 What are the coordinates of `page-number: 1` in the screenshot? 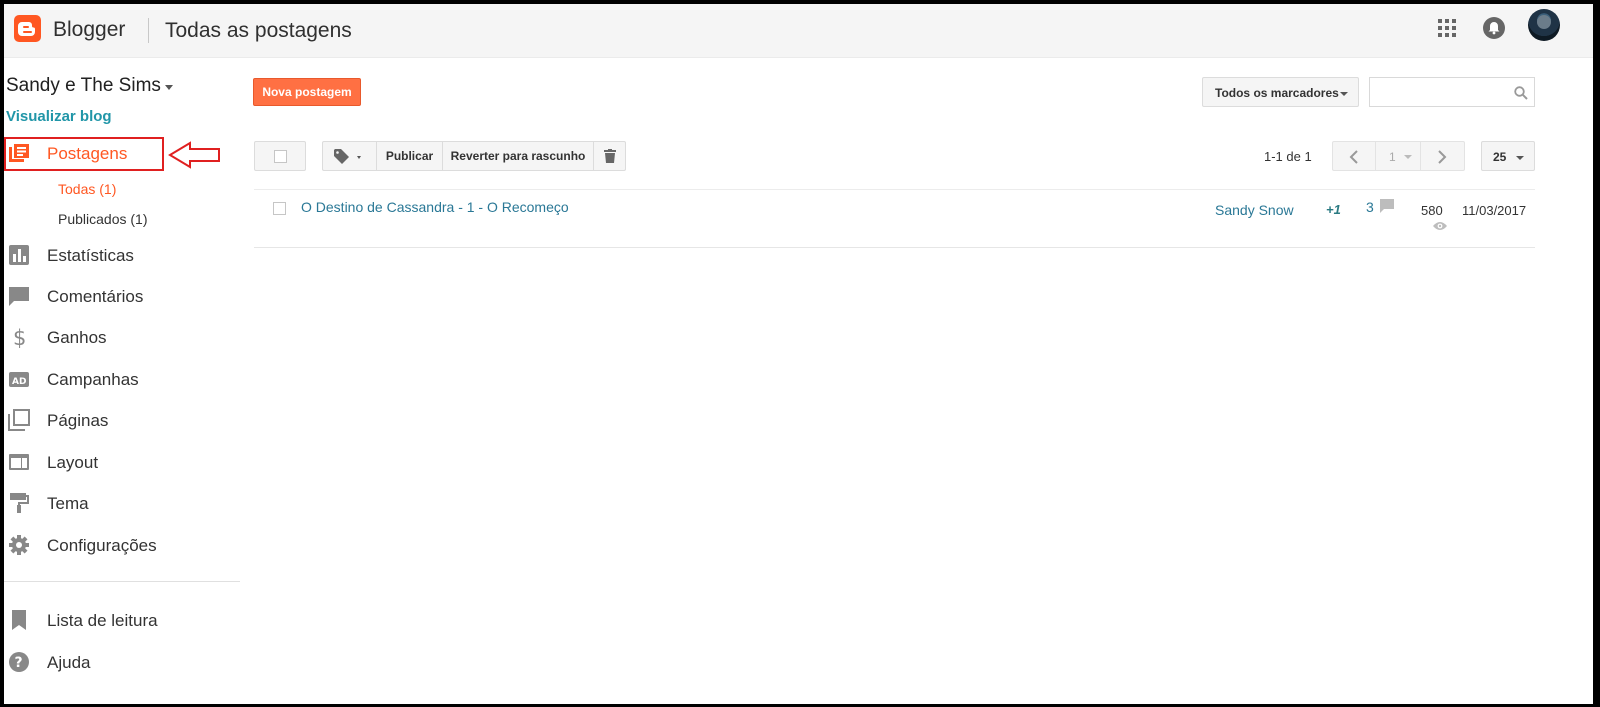 It's located at (1392, 157).